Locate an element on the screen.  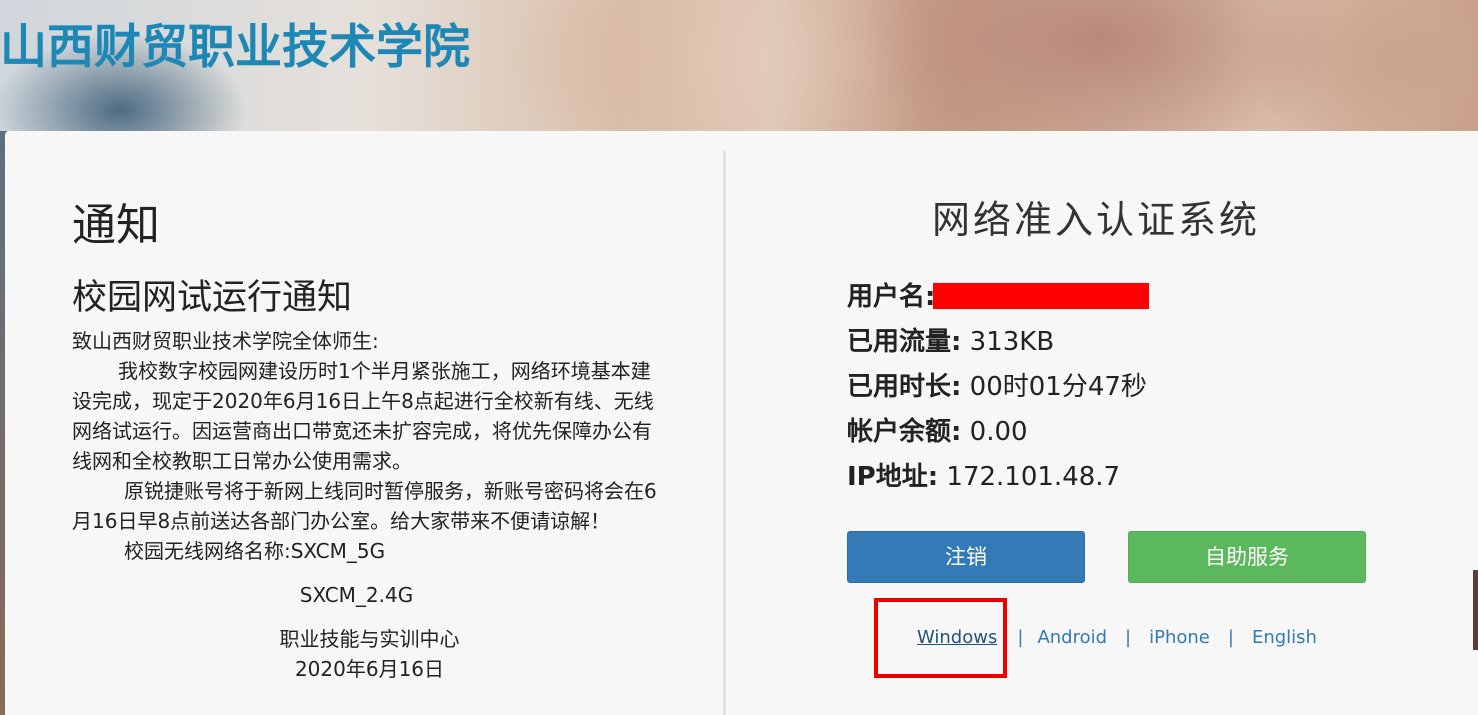
duration-row: 已用时长: 00时01分47秒 is located at coordinates (998, 389).